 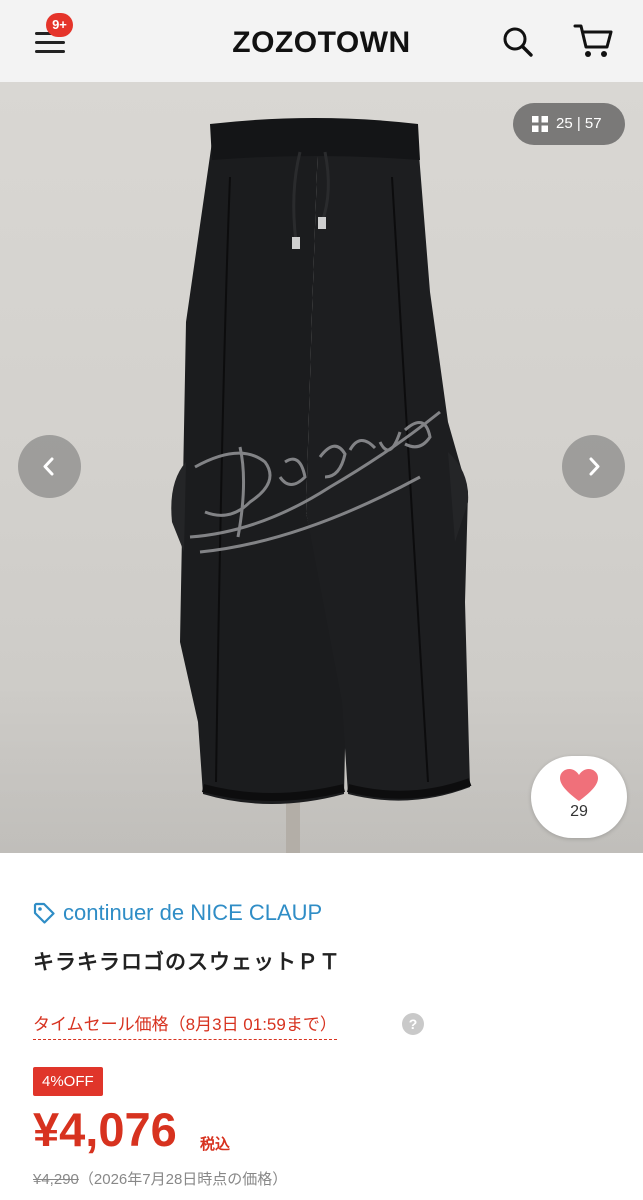 I want to click on original-price: ¥4,290, so click(x=56, y=1179).